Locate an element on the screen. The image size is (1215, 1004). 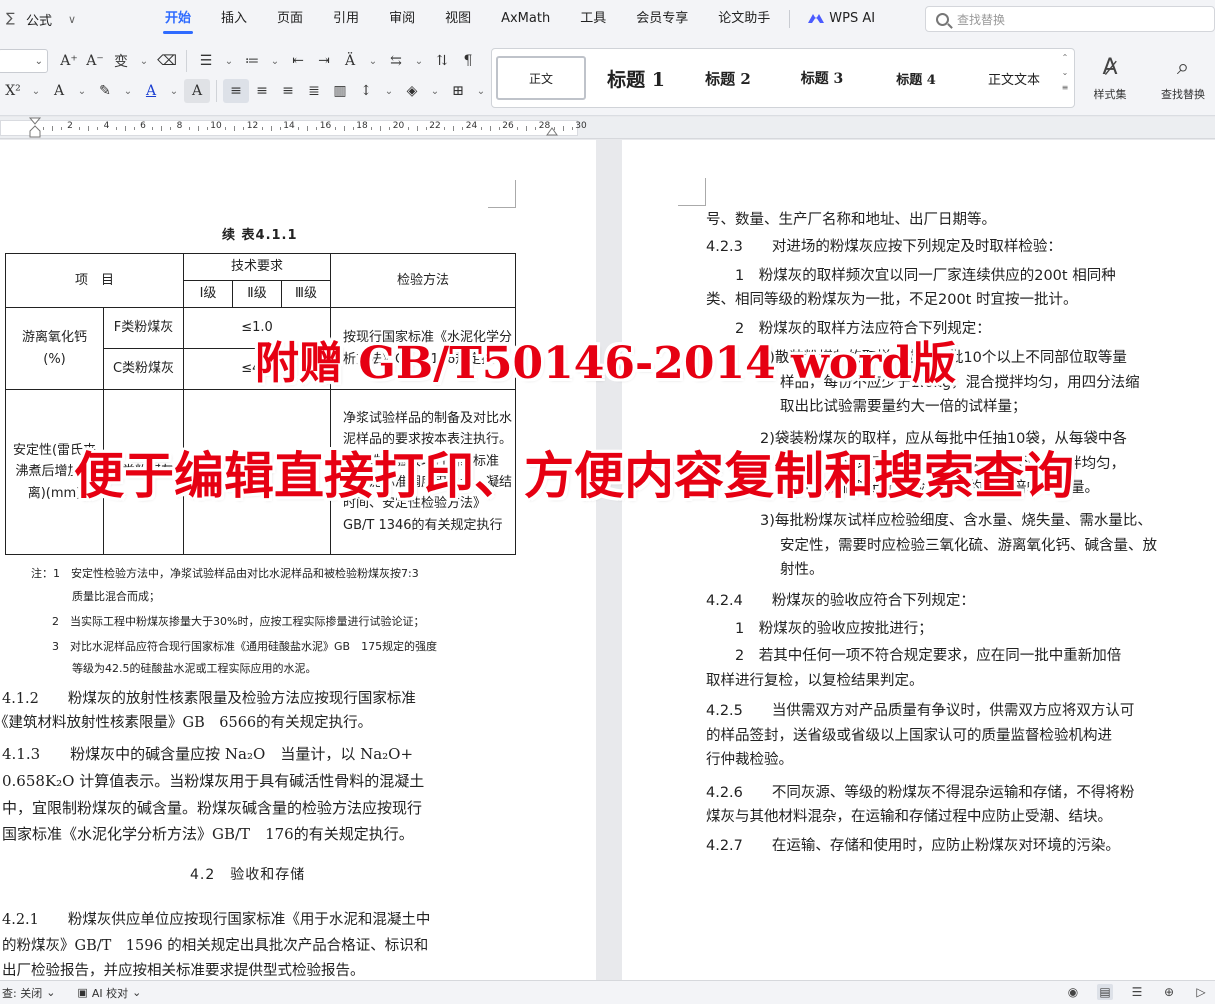
tab-view: 视图 is located at coordinates (458, 19).